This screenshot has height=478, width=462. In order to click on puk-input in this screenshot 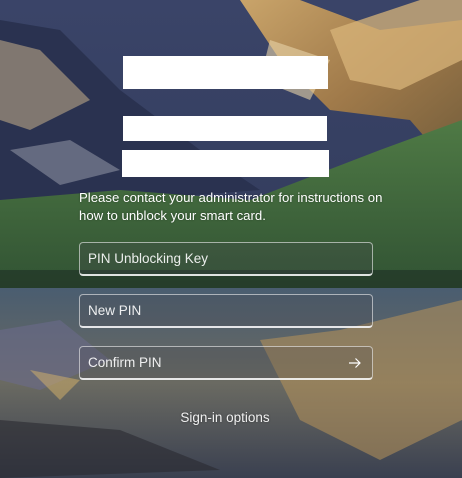, I will do `click(226, 258)`.